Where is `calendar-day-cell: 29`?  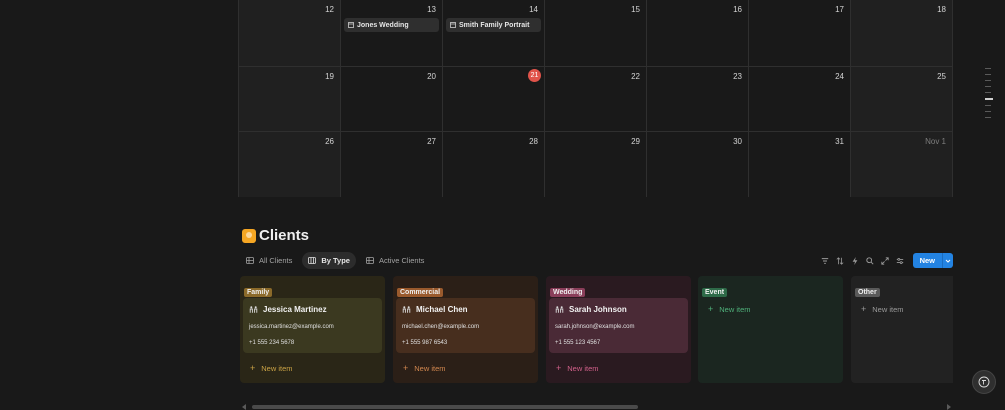 calendar-day-cell: 29 is located at coordinates (596, 164).